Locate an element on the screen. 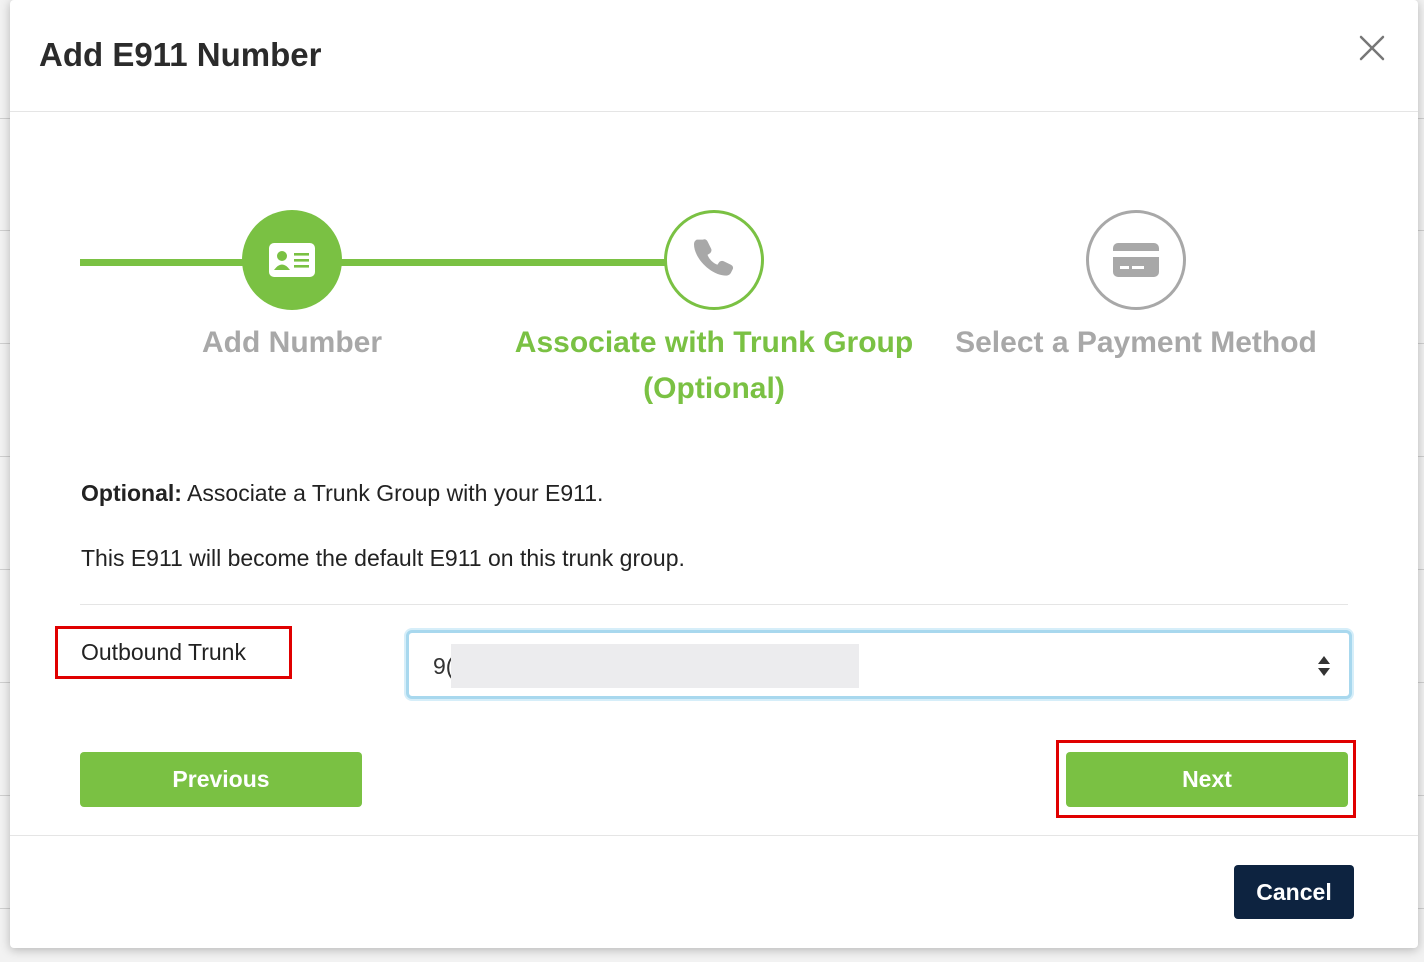 This screenshot has height=962, width=1424. cancel-button: Cancel is located at coordinates (1294, 892).